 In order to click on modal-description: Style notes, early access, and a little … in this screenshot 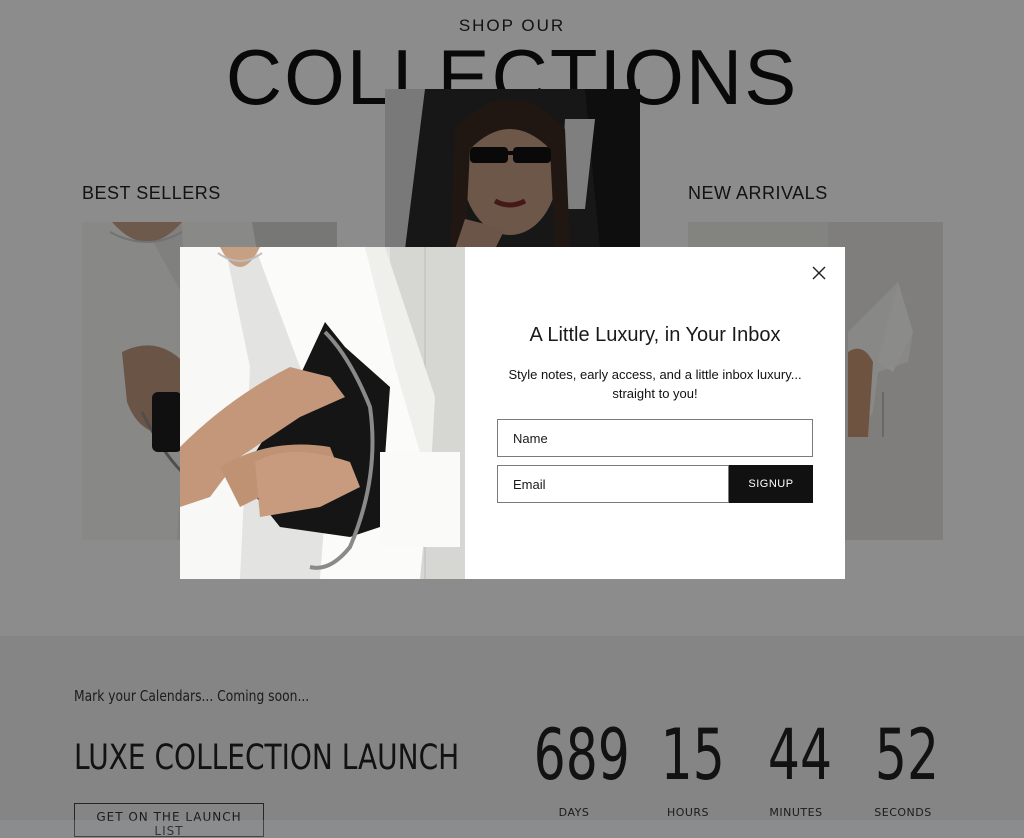, I will do `click(655, 384)`.